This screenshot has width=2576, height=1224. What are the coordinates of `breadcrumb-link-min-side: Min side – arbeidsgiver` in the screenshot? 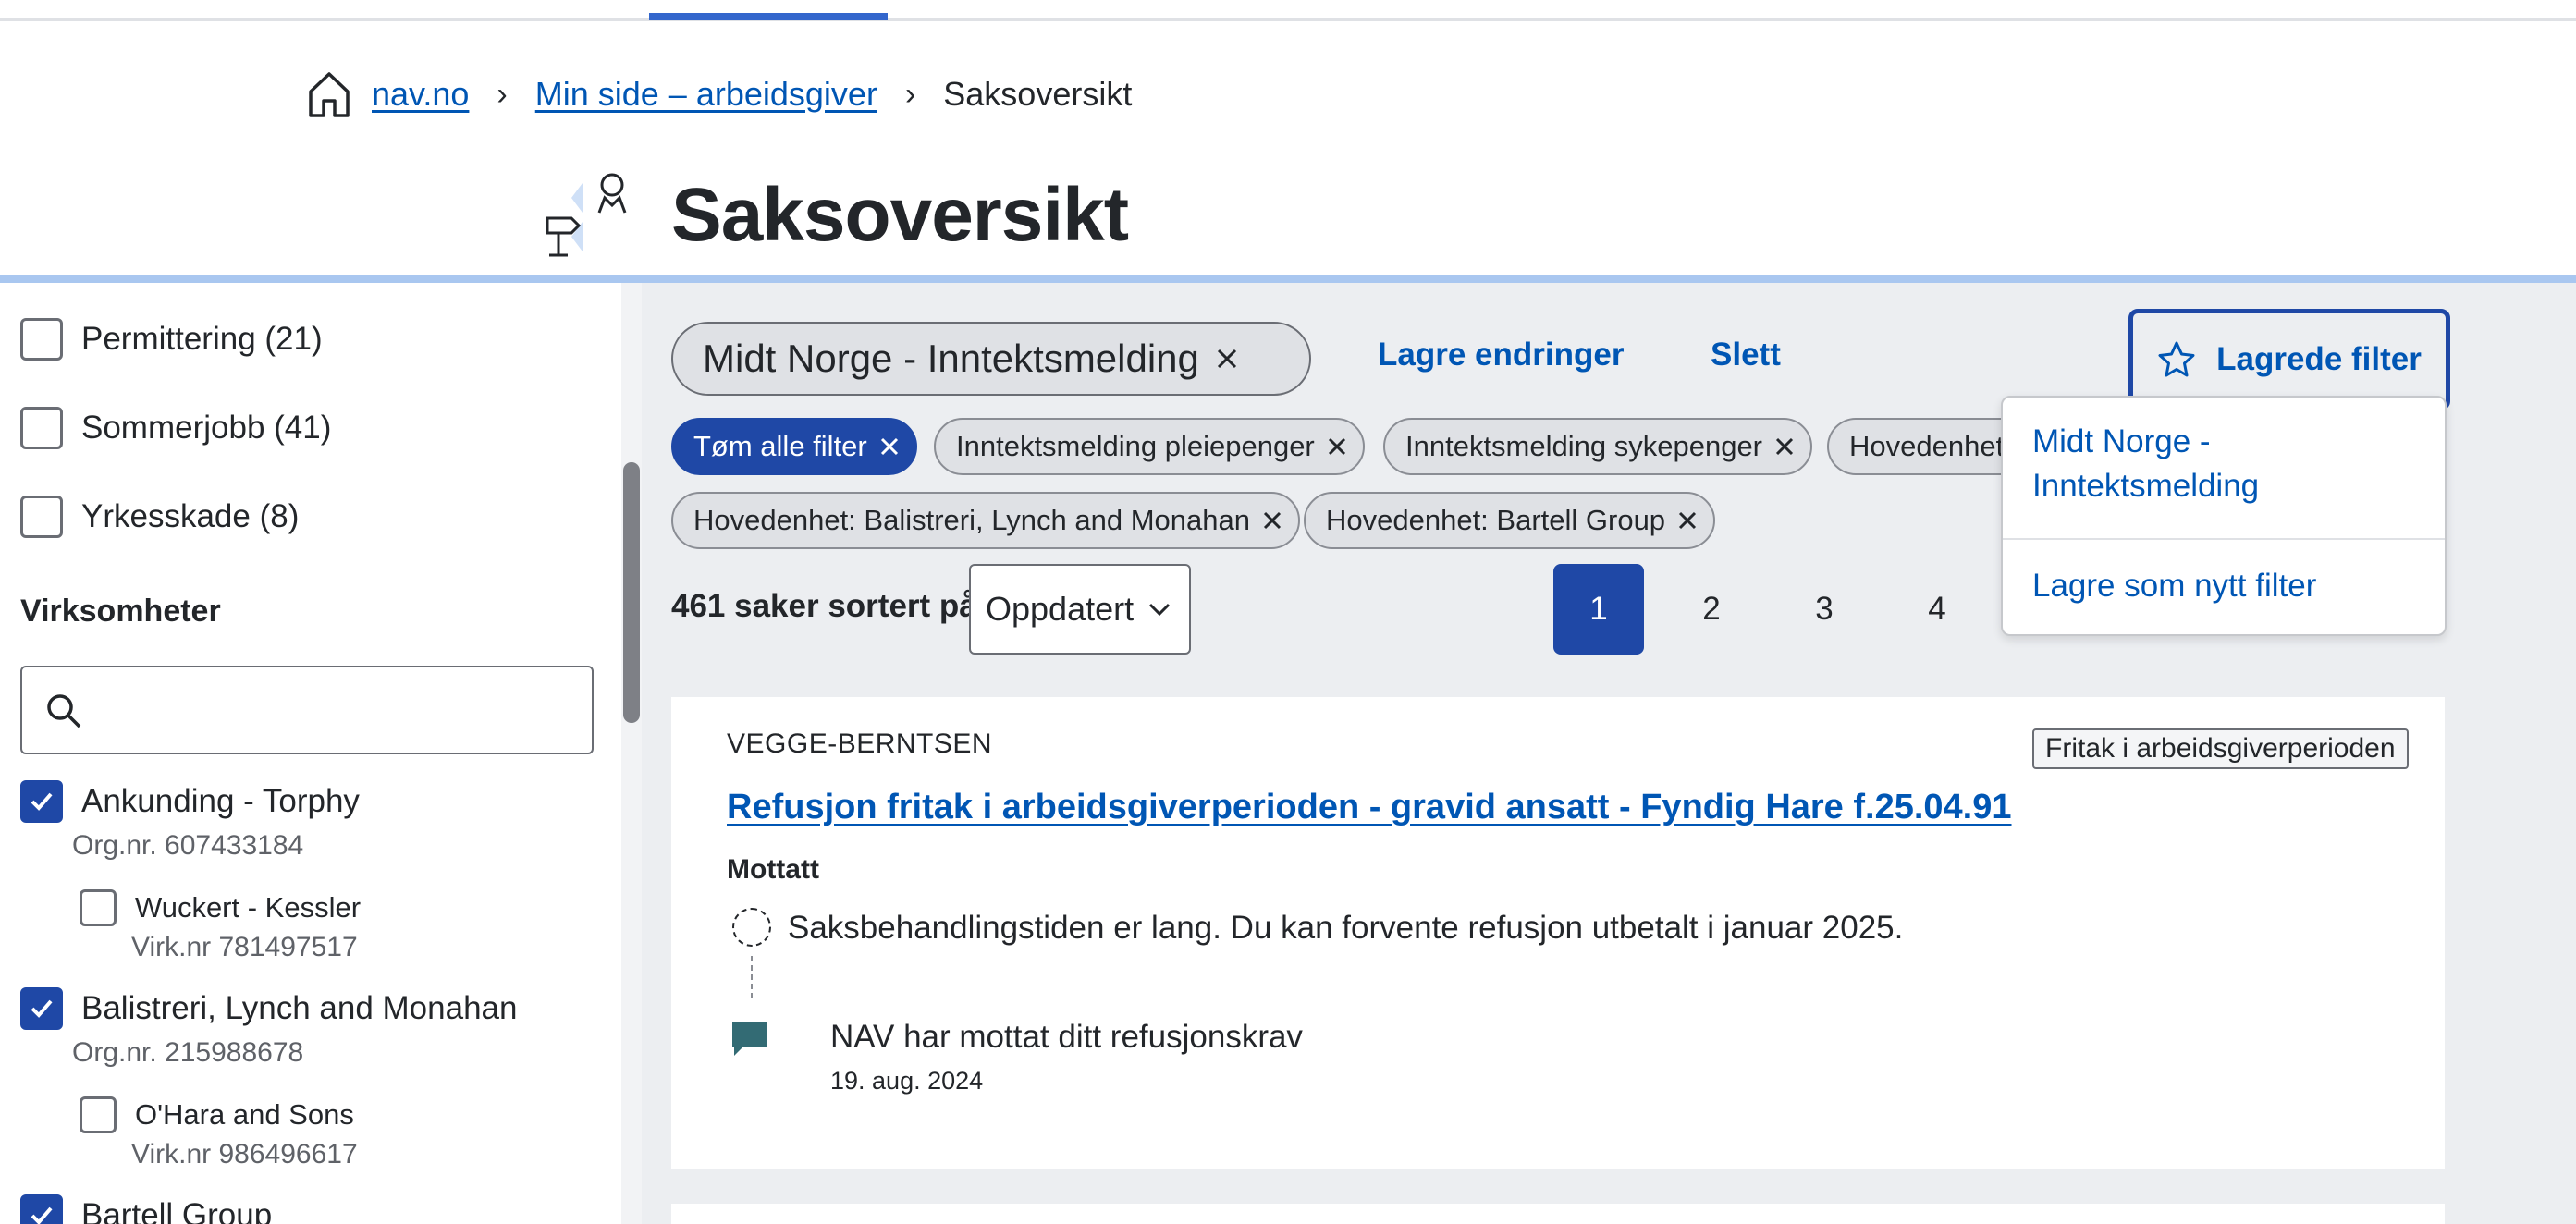 It's located at (706, 94).